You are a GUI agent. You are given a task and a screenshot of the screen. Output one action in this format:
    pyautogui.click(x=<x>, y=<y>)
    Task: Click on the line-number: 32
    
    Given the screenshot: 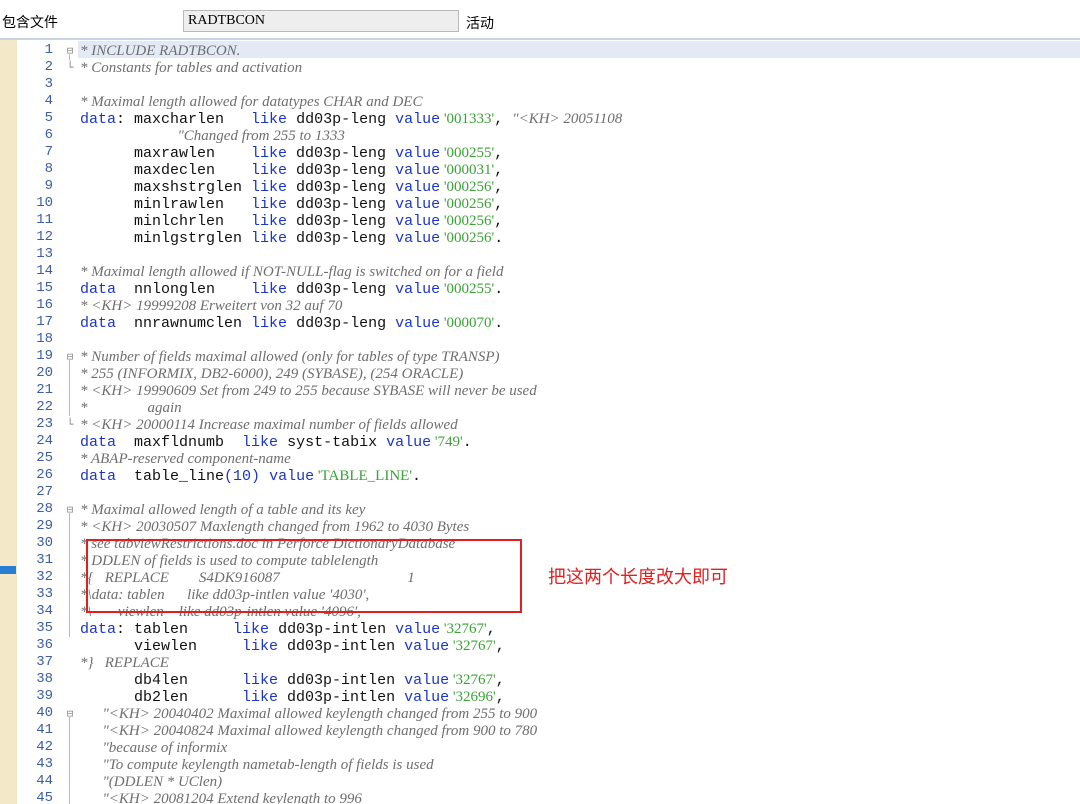 What is the action you would take?
    pyautogui.click(x=44, y=577)
    